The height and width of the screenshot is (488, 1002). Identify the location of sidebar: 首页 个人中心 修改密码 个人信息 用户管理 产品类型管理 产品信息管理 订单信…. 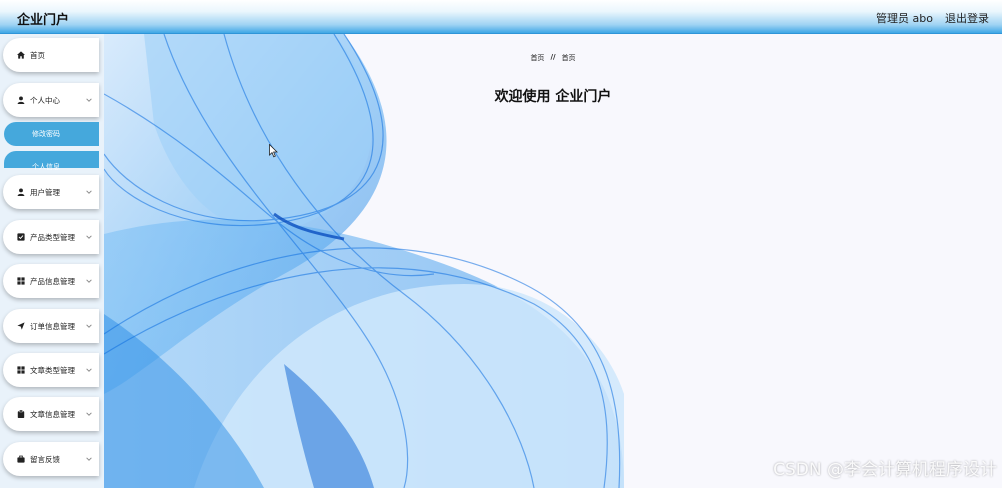
(52, 261).